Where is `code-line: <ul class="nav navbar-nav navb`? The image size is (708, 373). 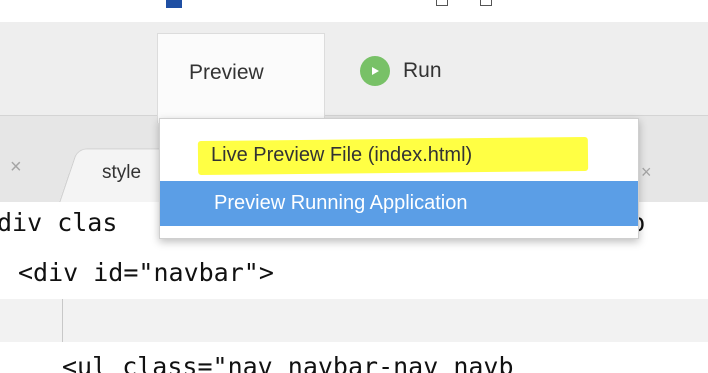 code-line: <ul class="nav navbar-nav navb is located at coordinates (288, 362).